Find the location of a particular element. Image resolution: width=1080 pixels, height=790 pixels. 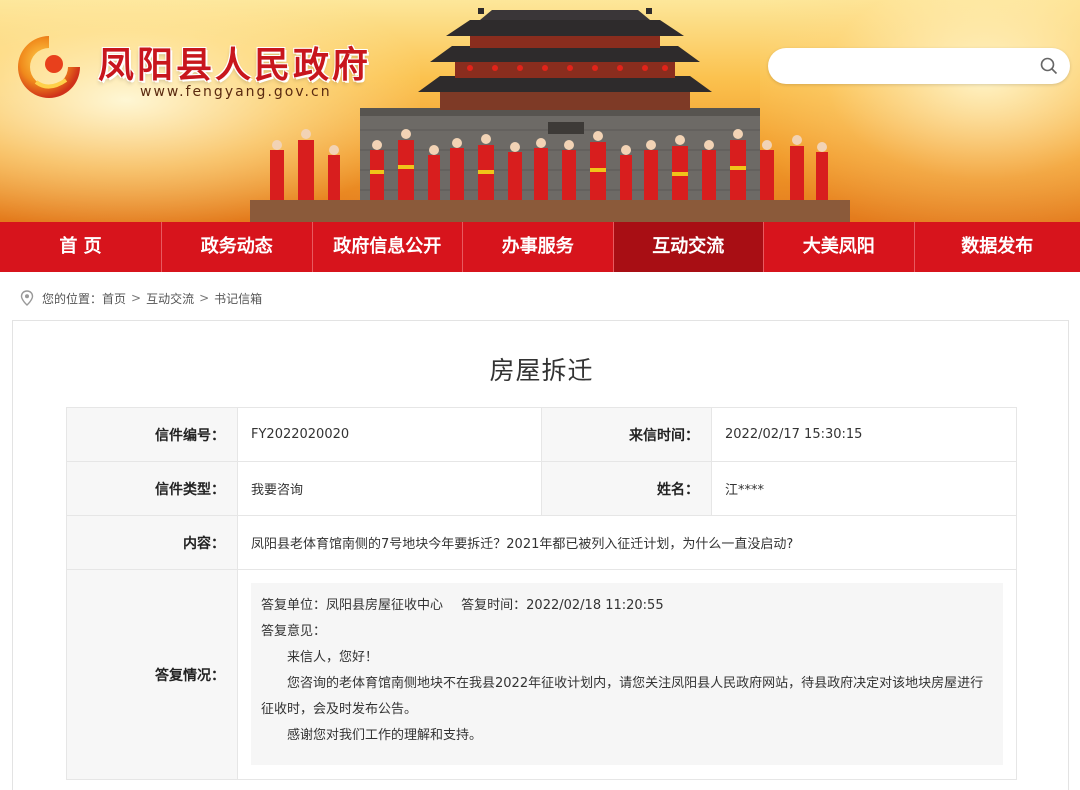

page-title: 房屋拆迁 is located at coordinates (541, 369).